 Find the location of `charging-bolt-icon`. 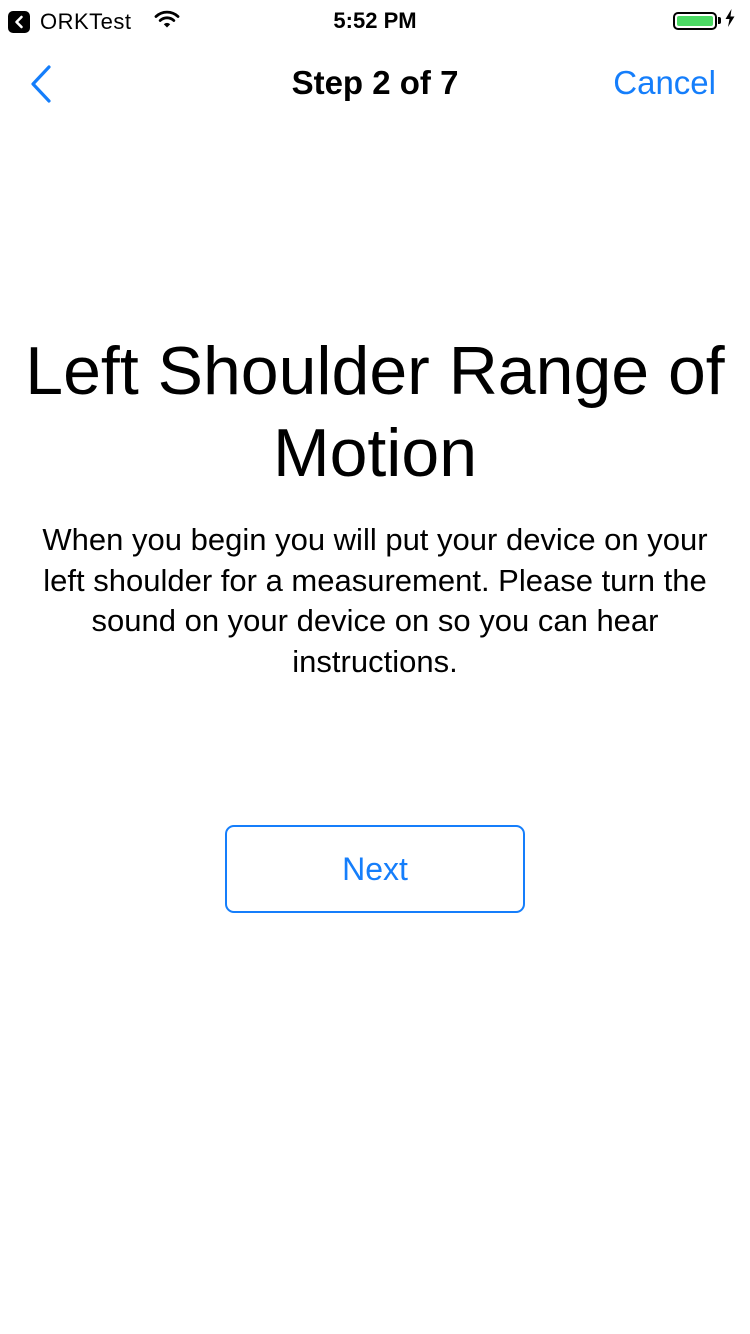

charging-bolt-icon is located at coordinates (730, 20).